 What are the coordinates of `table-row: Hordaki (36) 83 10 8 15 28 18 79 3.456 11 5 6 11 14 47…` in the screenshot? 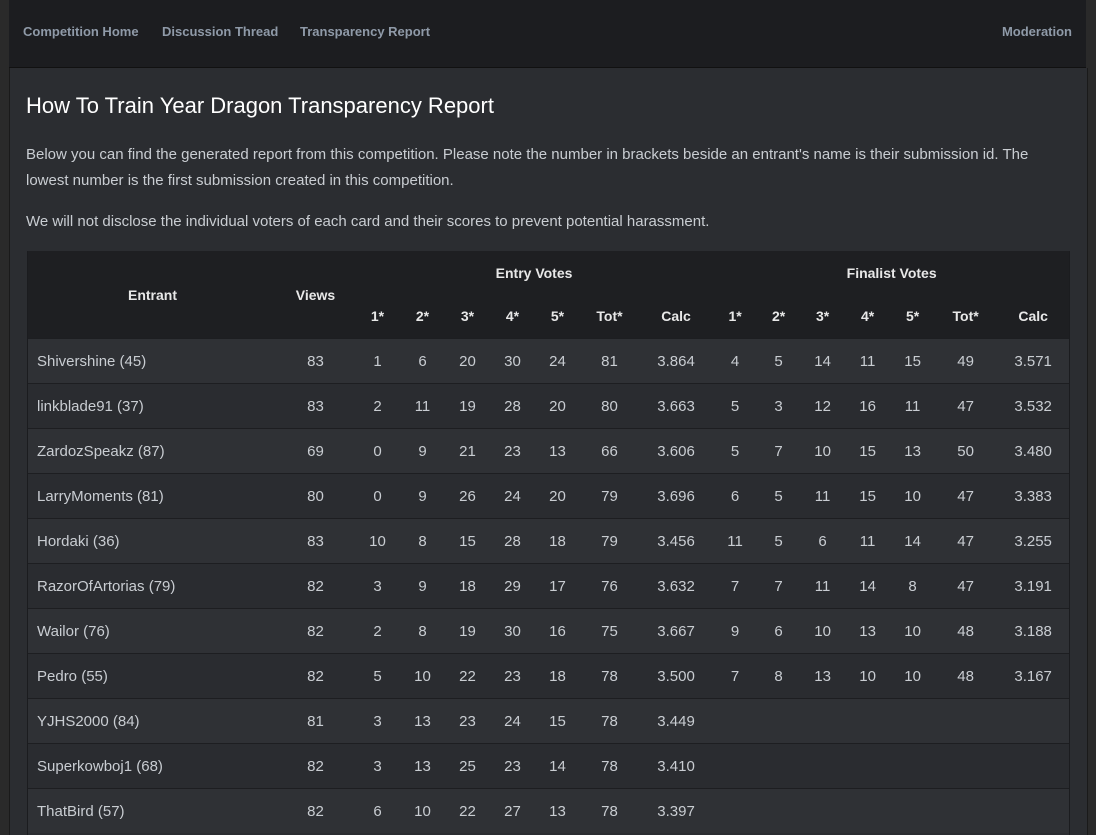 It's located at (548, 541).